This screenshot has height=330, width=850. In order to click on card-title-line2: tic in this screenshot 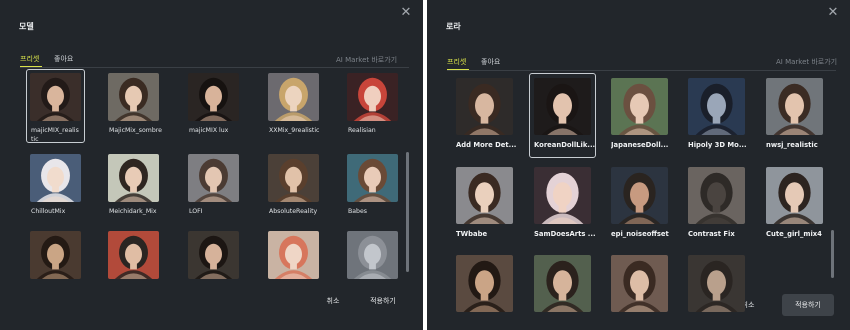, I will do `click(35, 139)`.